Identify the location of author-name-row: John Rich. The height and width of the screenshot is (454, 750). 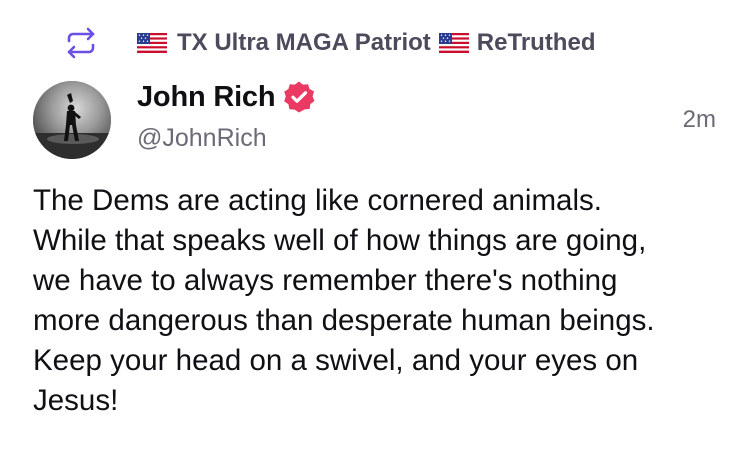
(226, 97).